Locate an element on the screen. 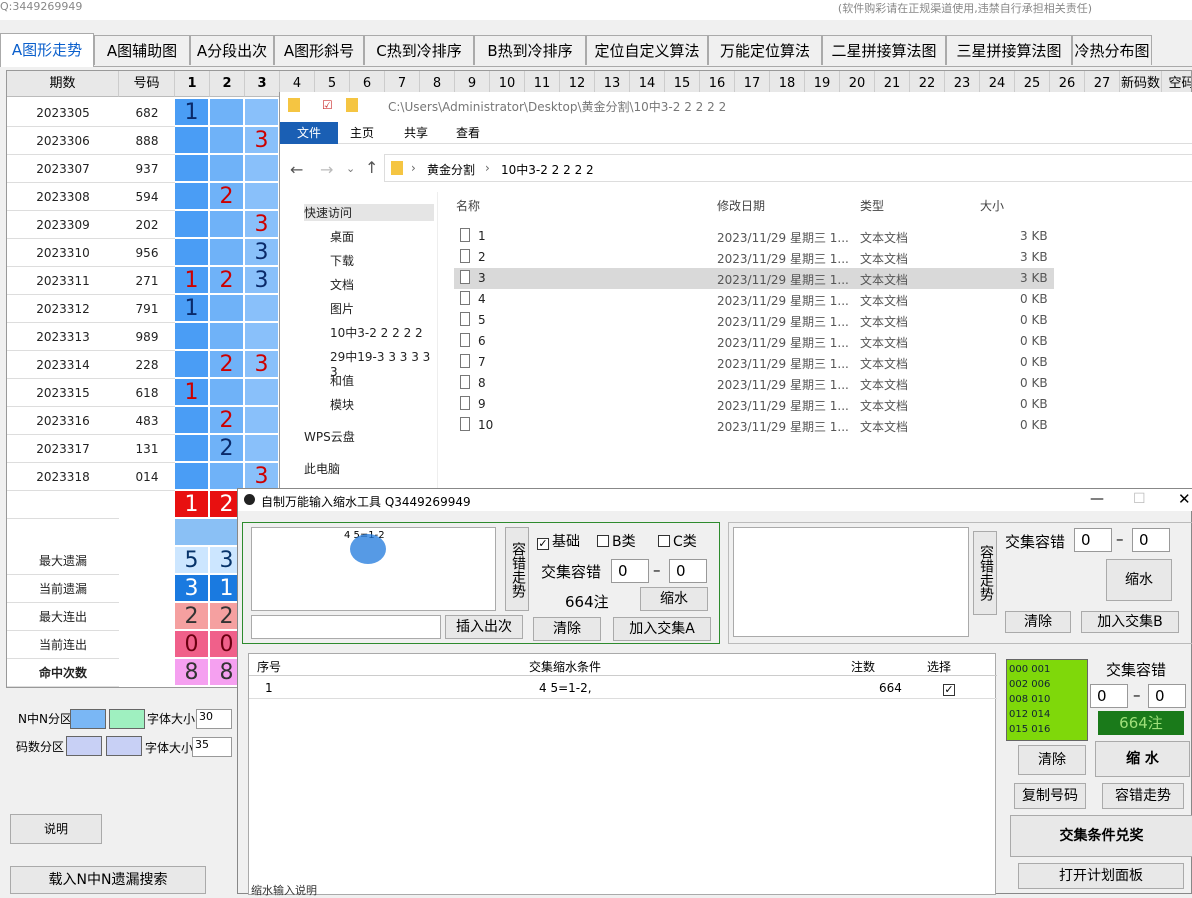 Image resolution: width=1192 pixels, height=898 pixels. file-row: 5 2023/11/29 星期三 1... 文本文档 0 KB is located at coordinates (754, 320).